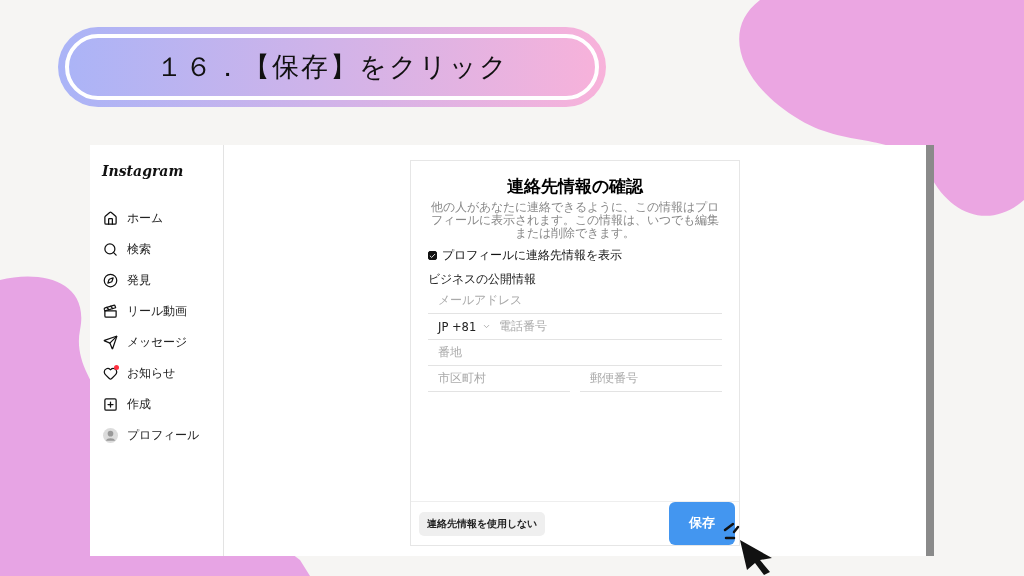 The height and width of the screenshot is (576, 1024). I want to click on send-icon, so click(110, 342).